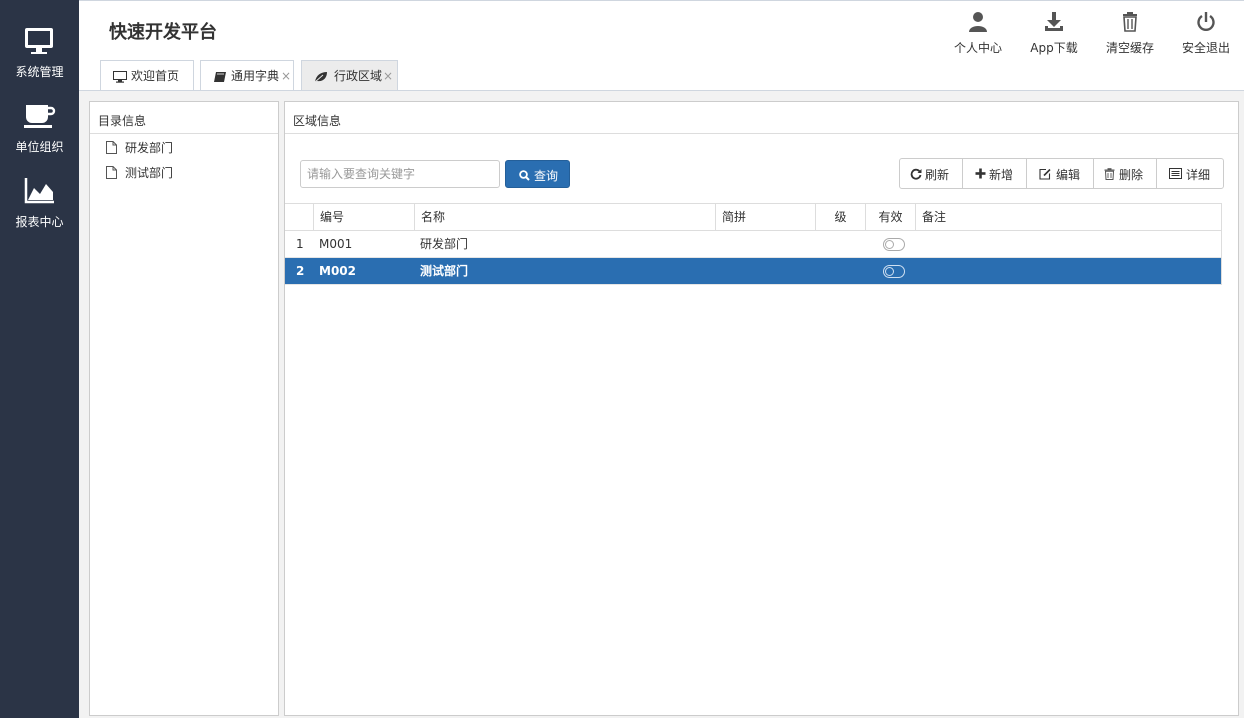 The image size is (1244, 718). Describe the element at coordinates (840, 217) in the screenshot. I see `column-header-level: 级` at that location.